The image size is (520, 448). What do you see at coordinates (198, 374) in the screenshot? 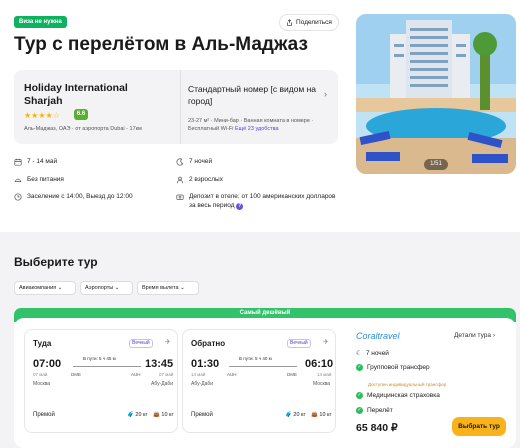
I see `departure-date: 14 май` at bounding box center [198, 374].